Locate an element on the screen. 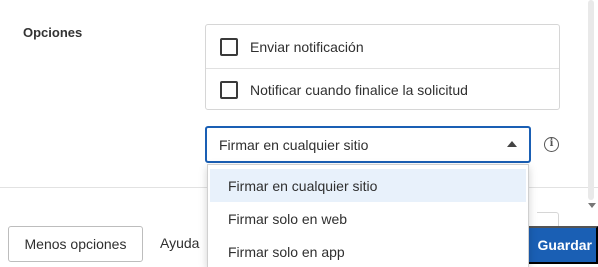 The image size is (598, 267). dropdown-option-web-only: Firmar solo en web is located at coordinates (368, 218).